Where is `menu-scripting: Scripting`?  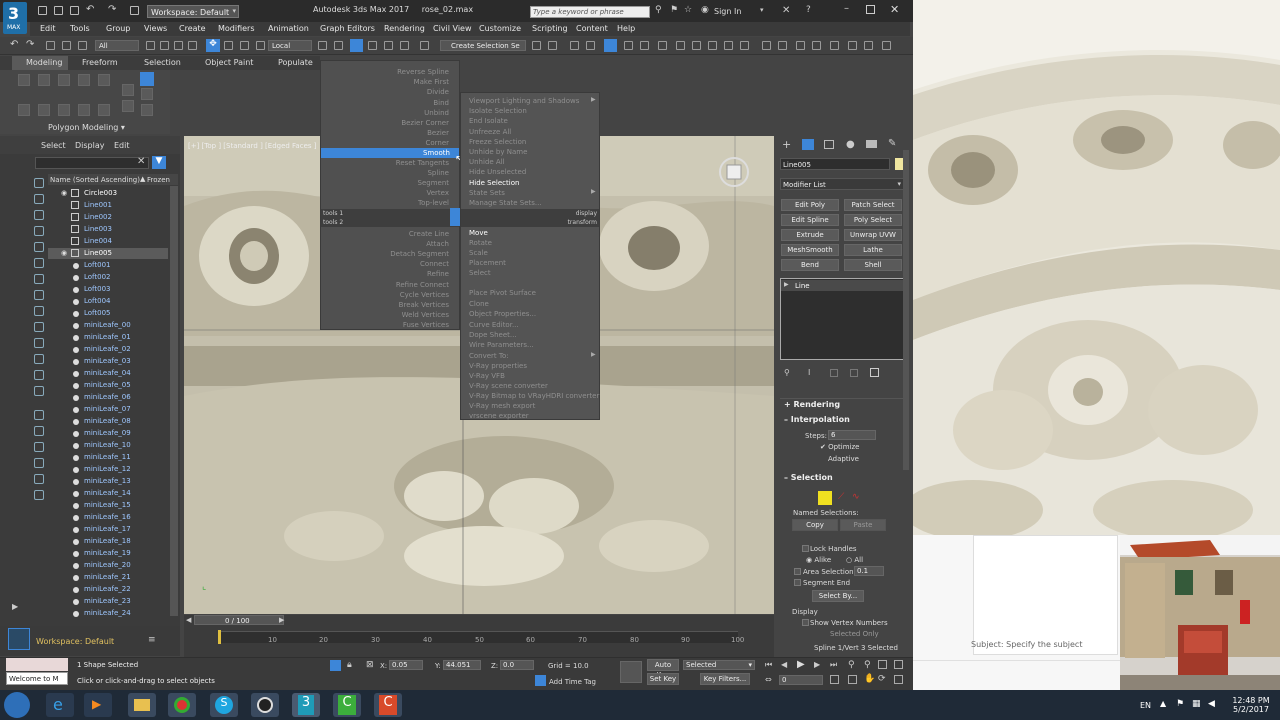 menu-scripting: Scripting is located at coordinates (550, 28).